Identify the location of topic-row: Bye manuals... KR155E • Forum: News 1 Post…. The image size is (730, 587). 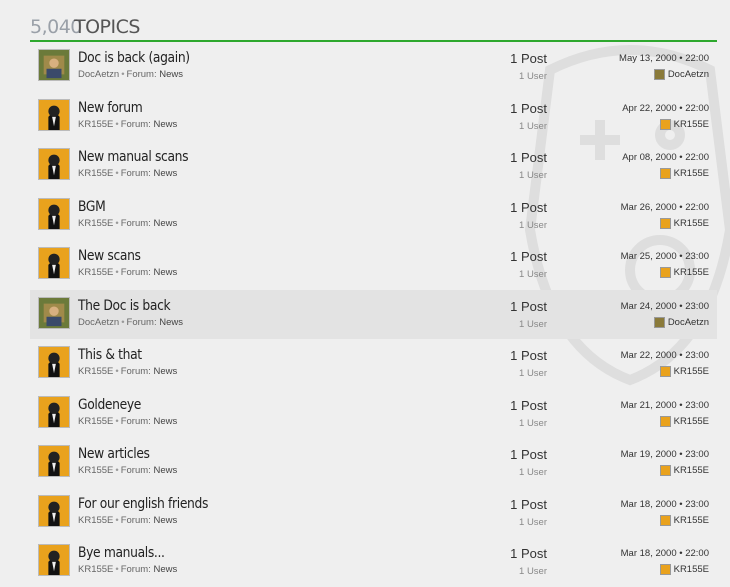
(373, 562).